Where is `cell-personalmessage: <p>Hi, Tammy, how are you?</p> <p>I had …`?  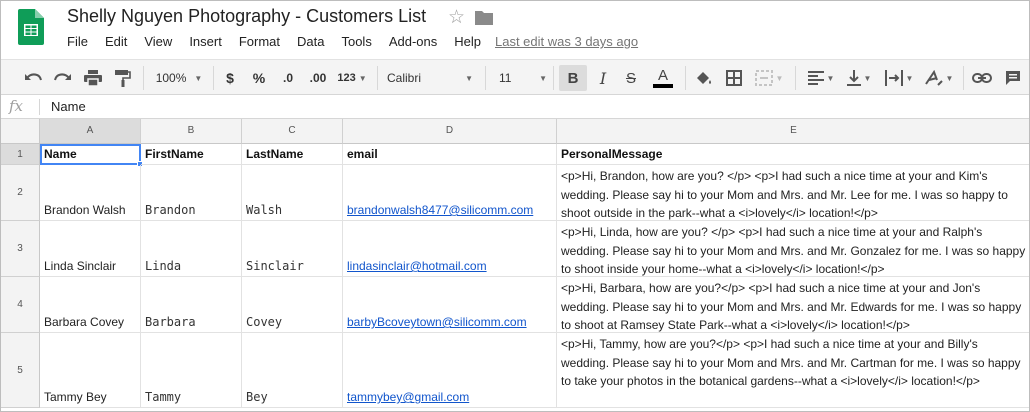 cell-personalmessage: <p>Hi, Tammy, how are you?</p> <p>I had … is located at coordinates (793, 370).